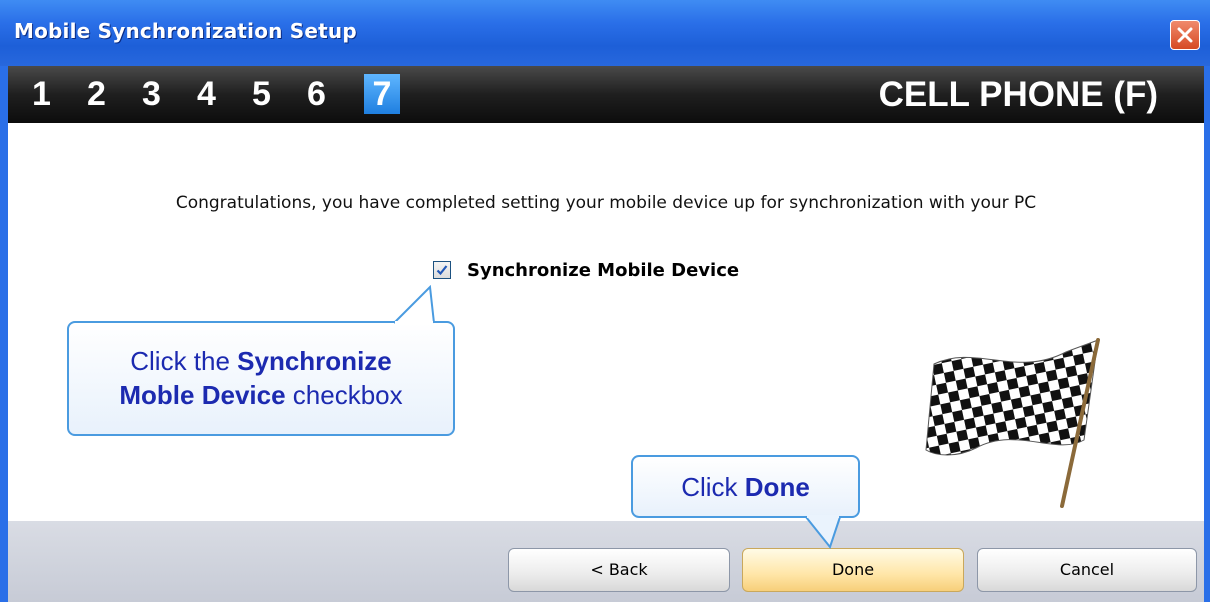 This screenshot has width=1210, height=602. Describe the element at coordinates (261, 94) in the screenshot. I see `step-5: 5` at that location.